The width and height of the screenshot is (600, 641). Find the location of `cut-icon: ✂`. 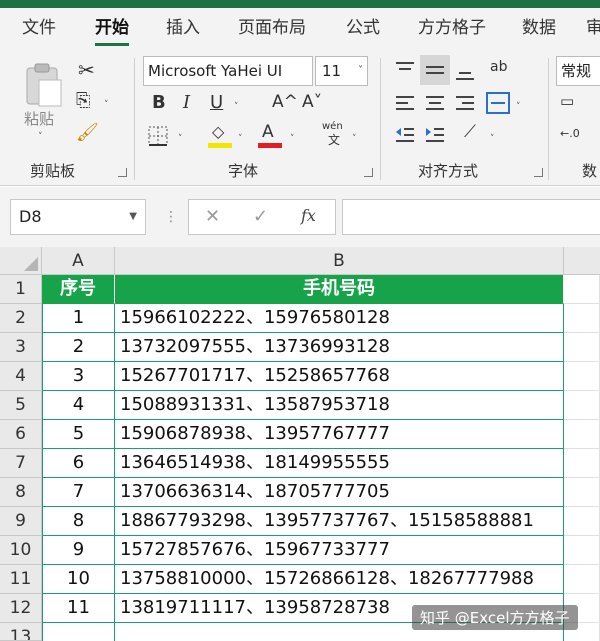

cut-icon: ✂ is located at coordinates (86, 70).